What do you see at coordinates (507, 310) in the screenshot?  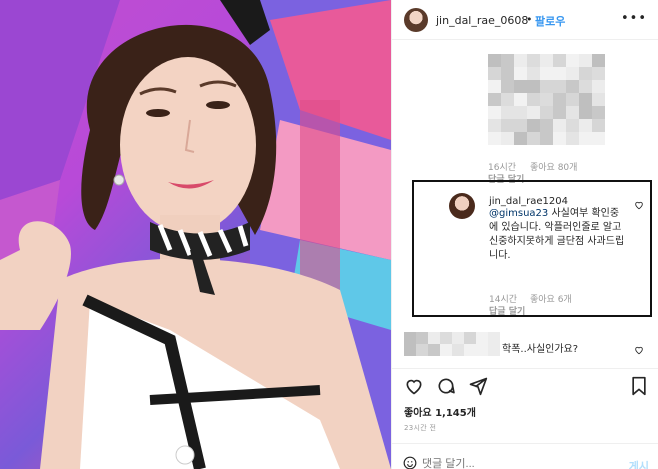 I see `comment-2-reply-button: 답글 달기` at bounding box center [507, 310].